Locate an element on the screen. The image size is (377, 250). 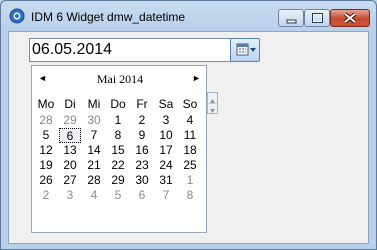
calendar-day: 23 is located at coordinates (142, 165).